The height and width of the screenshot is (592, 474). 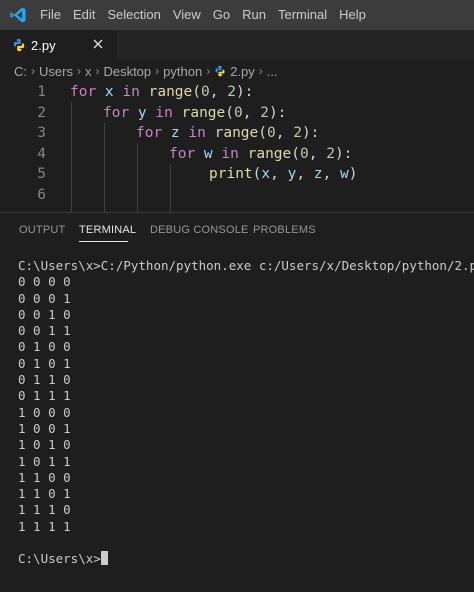 What do you see at coordinates (237, 45) in the screenshot?
I see `editor-tab-bar: 2.py` at bounding box center [237, 45].